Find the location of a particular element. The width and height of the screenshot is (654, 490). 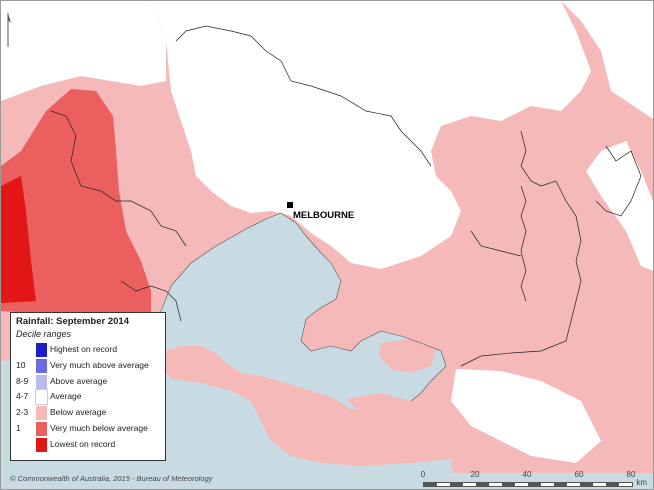

scale-bar: 0 20 40 60 80 km is located at coordinates (535, 479).